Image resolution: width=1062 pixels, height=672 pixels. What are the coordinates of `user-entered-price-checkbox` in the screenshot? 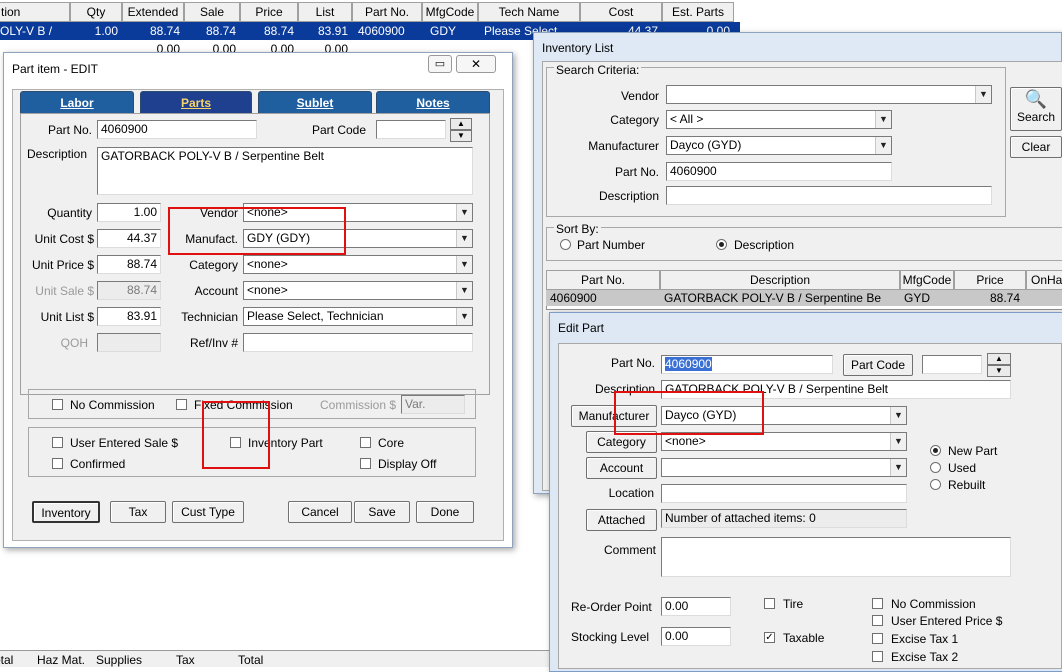 It's located at (877, 620).